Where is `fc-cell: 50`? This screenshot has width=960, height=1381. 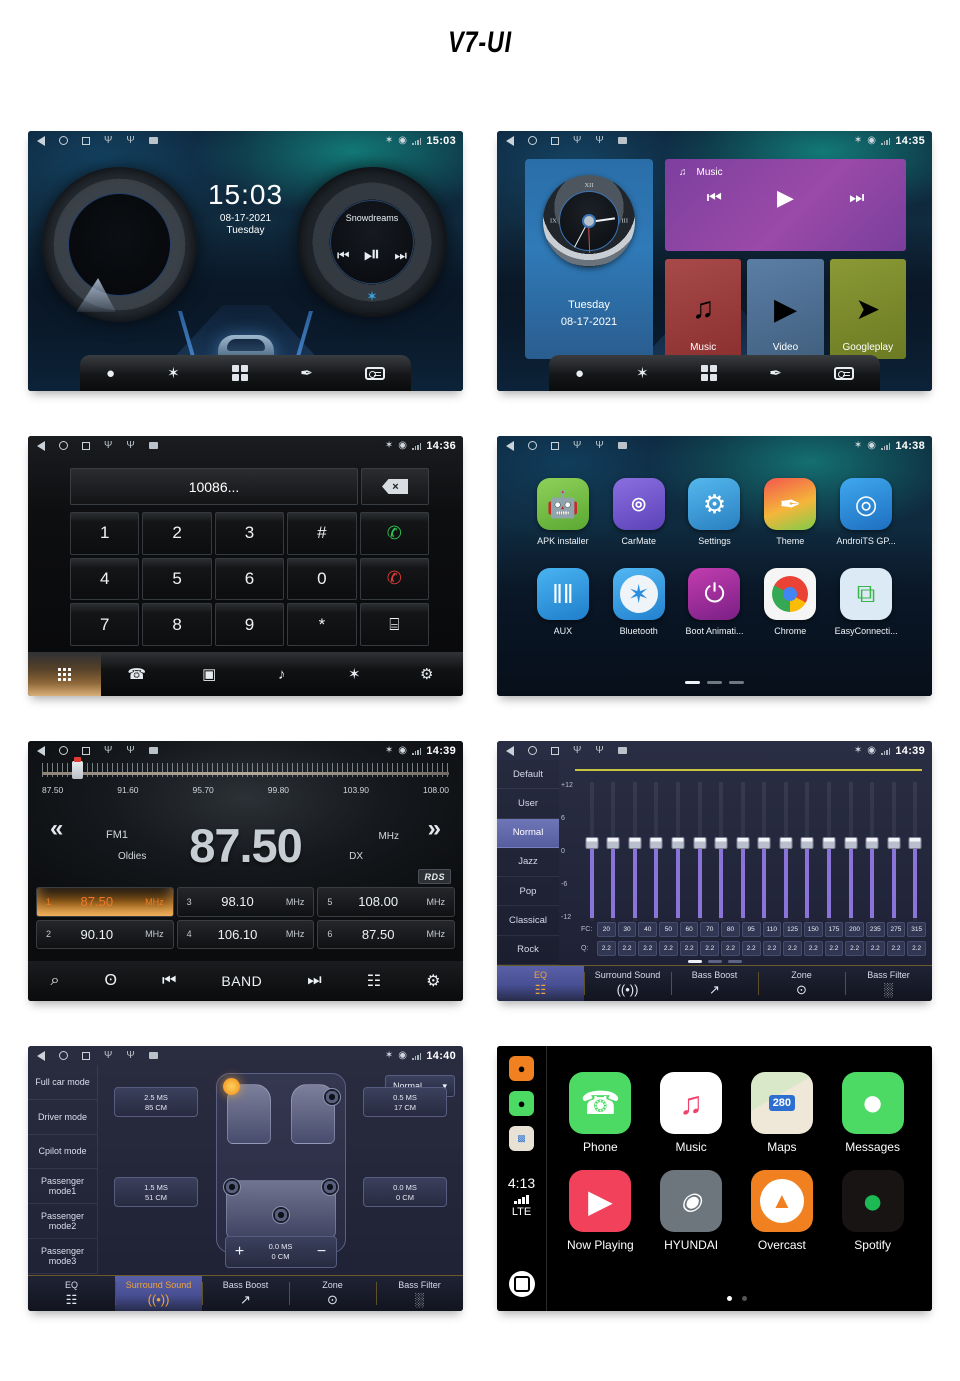 fc-cell: 50 is located at coordinates (668, 929).